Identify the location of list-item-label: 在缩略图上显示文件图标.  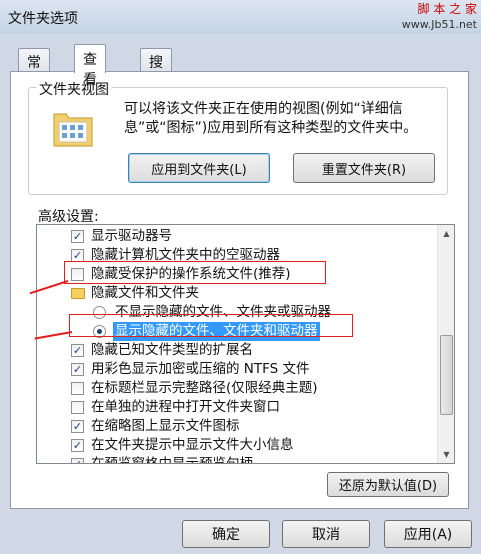
(165, 426).